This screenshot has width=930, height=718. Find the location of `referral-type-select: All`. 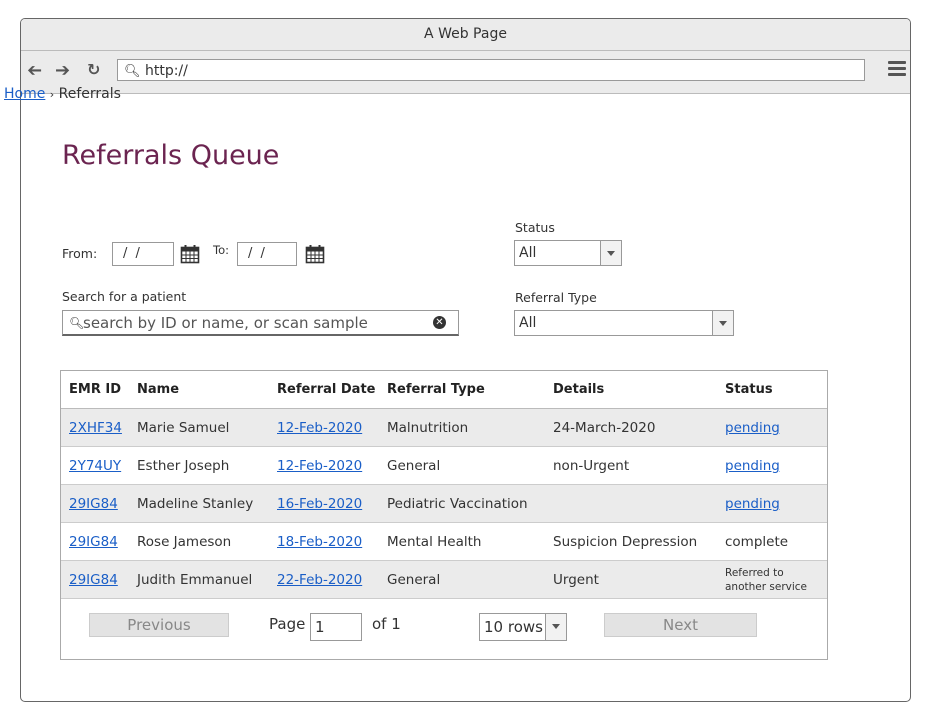

referral-type-select: All is located at coordinates (624, 323).